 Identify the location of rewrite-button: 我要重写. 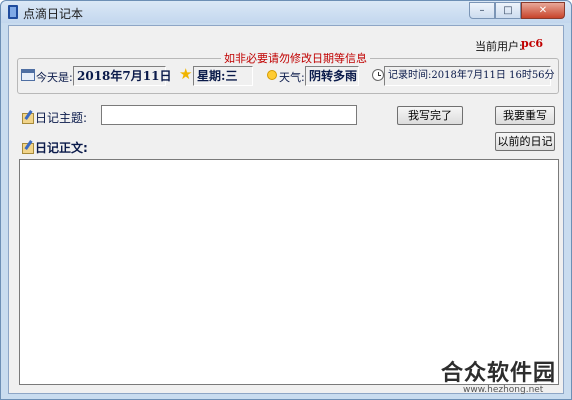
(525, 115).